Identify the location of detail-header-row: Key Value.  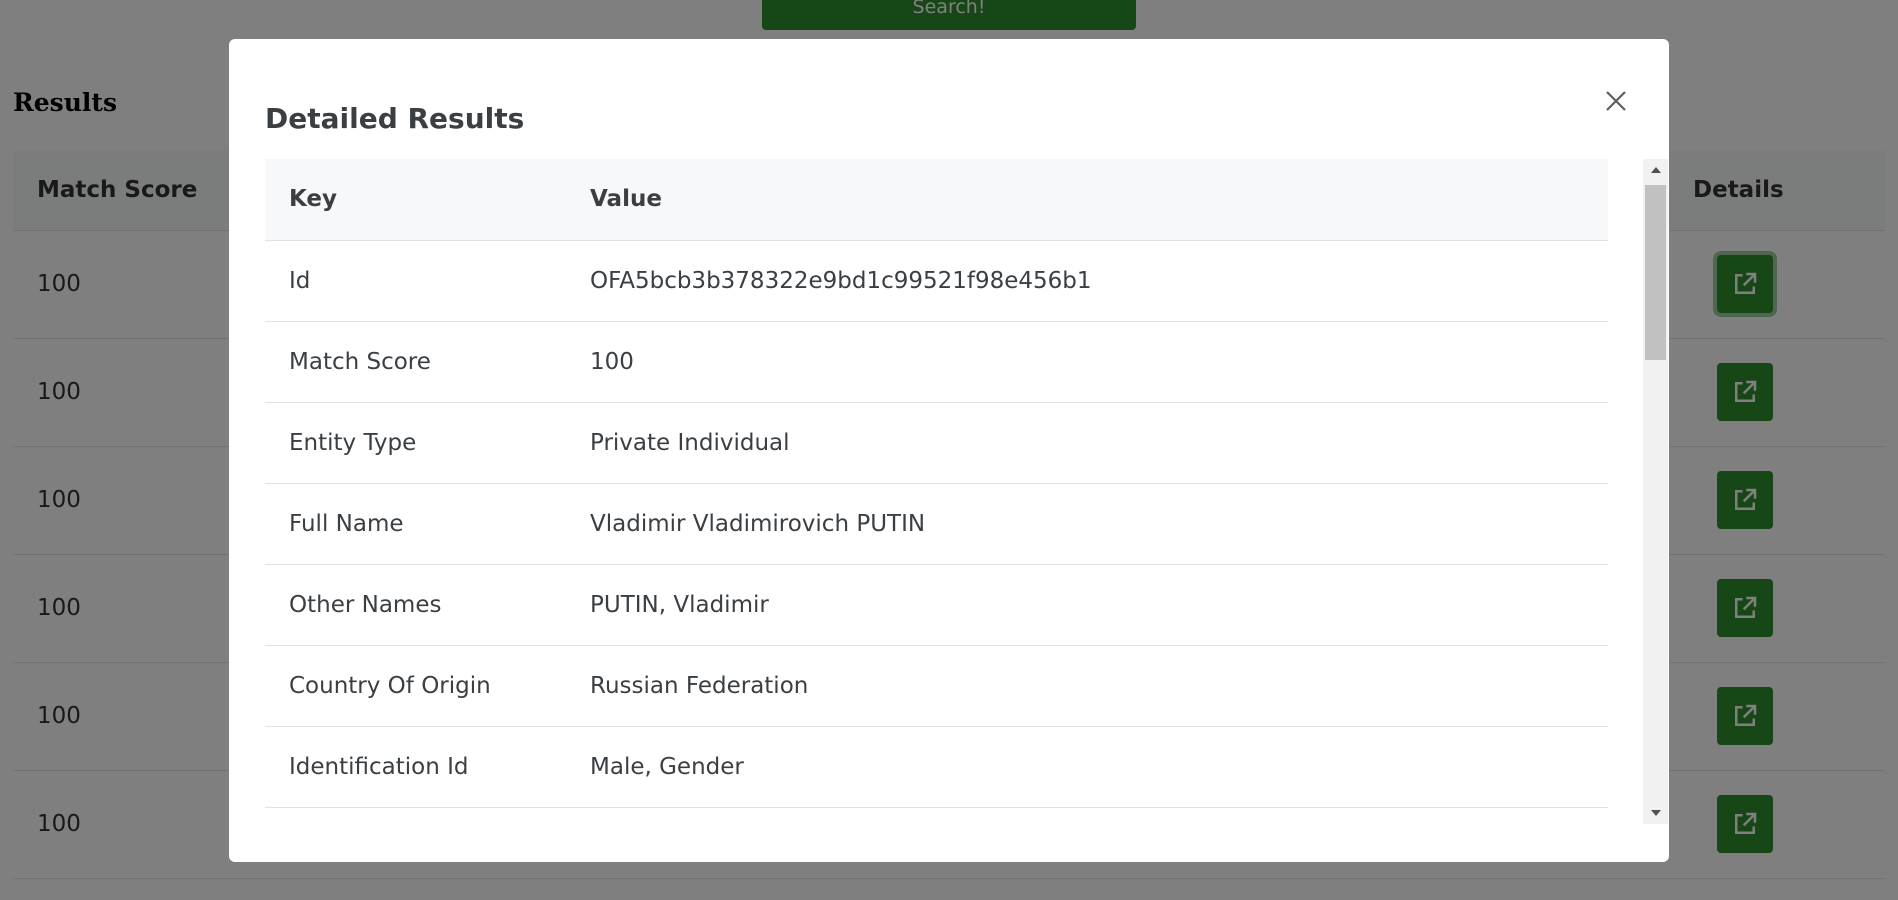
(936, 200).